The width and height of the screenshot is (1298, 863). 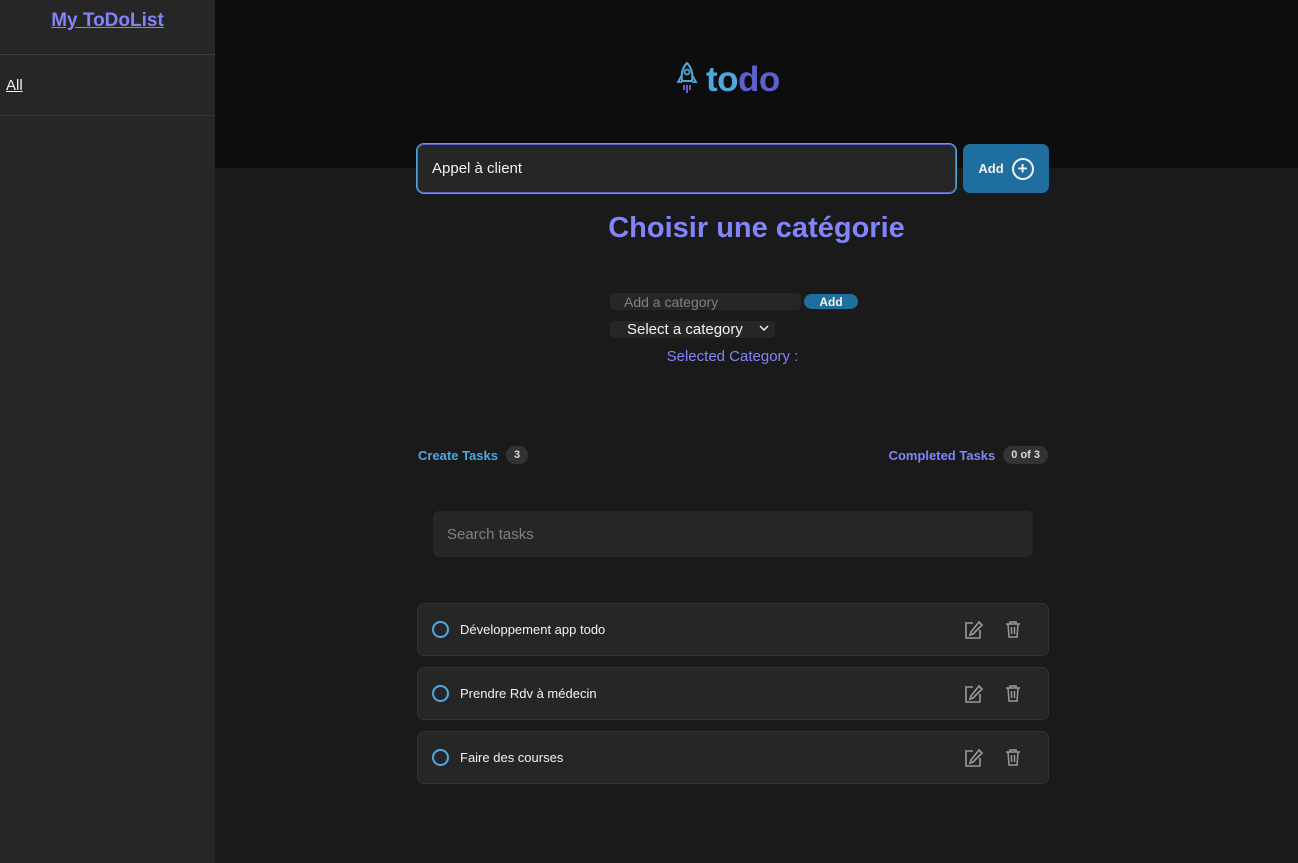 I want to click on search-input, so click(x=733, y=534).